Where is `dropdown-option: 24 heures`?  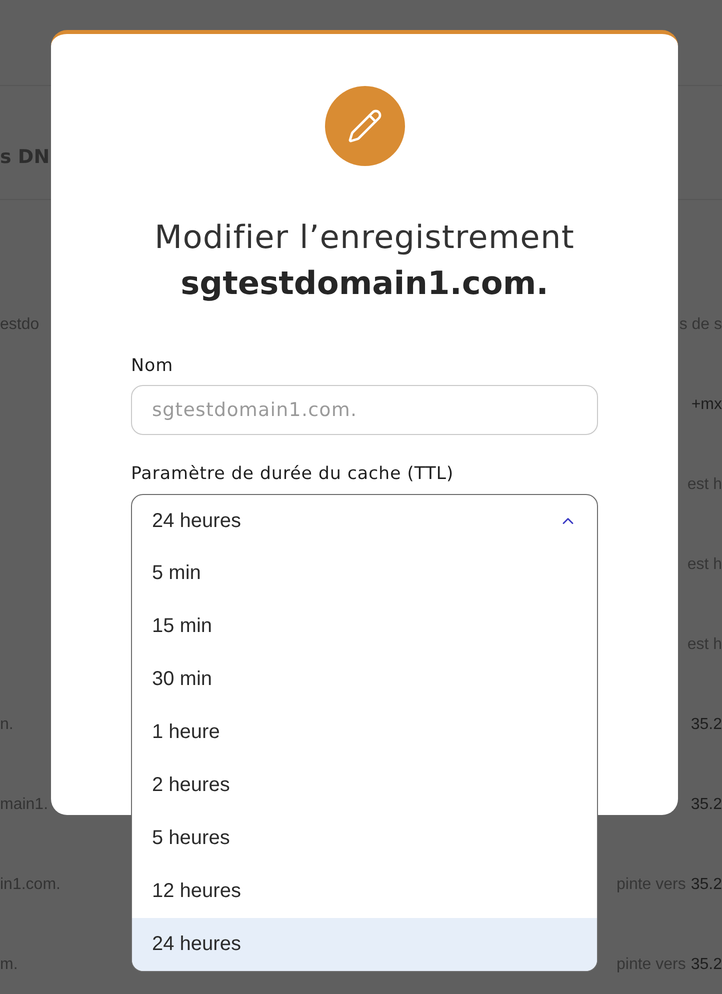
dropdown-option: 24 heures is located at coordinates (364, 944).